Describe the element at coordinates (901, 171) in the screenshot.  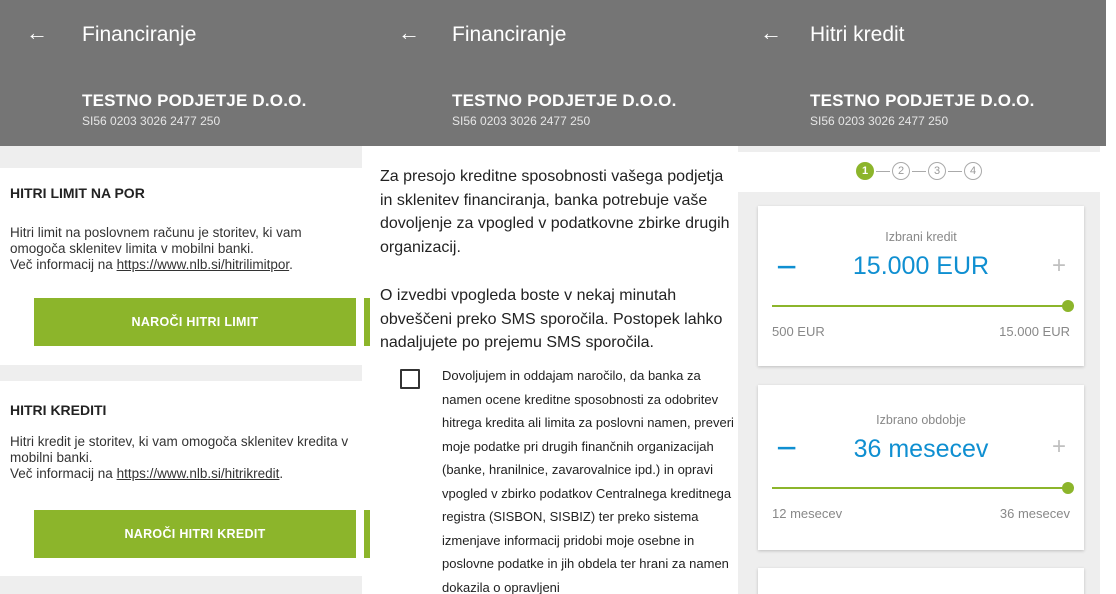
I see `step-2-indicator: 2` at that location.